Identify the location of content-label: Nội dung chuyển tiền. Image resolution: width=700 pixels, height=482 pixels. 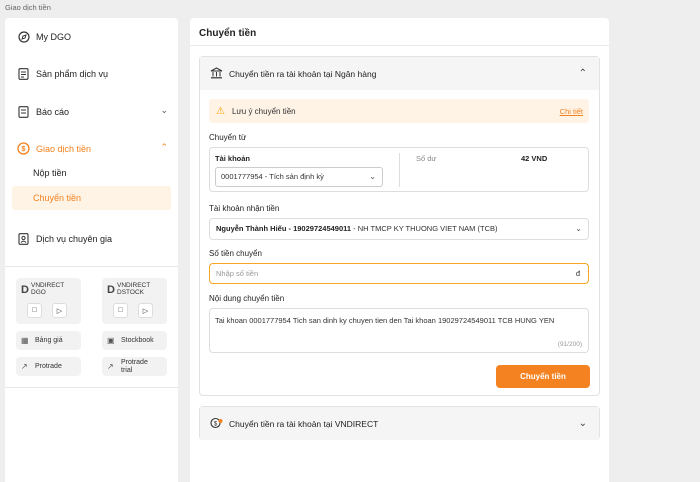
(247, 298).